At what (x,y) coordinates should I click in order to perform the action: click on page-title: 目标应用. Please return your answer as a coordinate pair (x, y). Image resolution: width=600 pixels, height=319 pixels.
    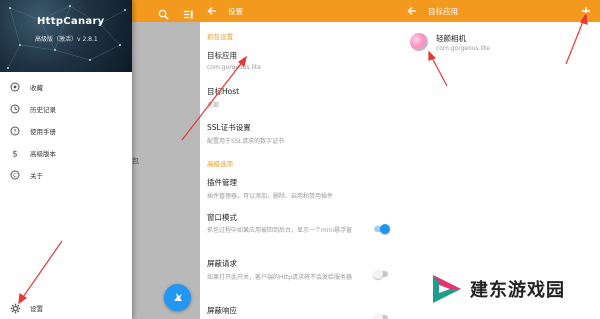
    Looking at the image, I should click on (443, 11).